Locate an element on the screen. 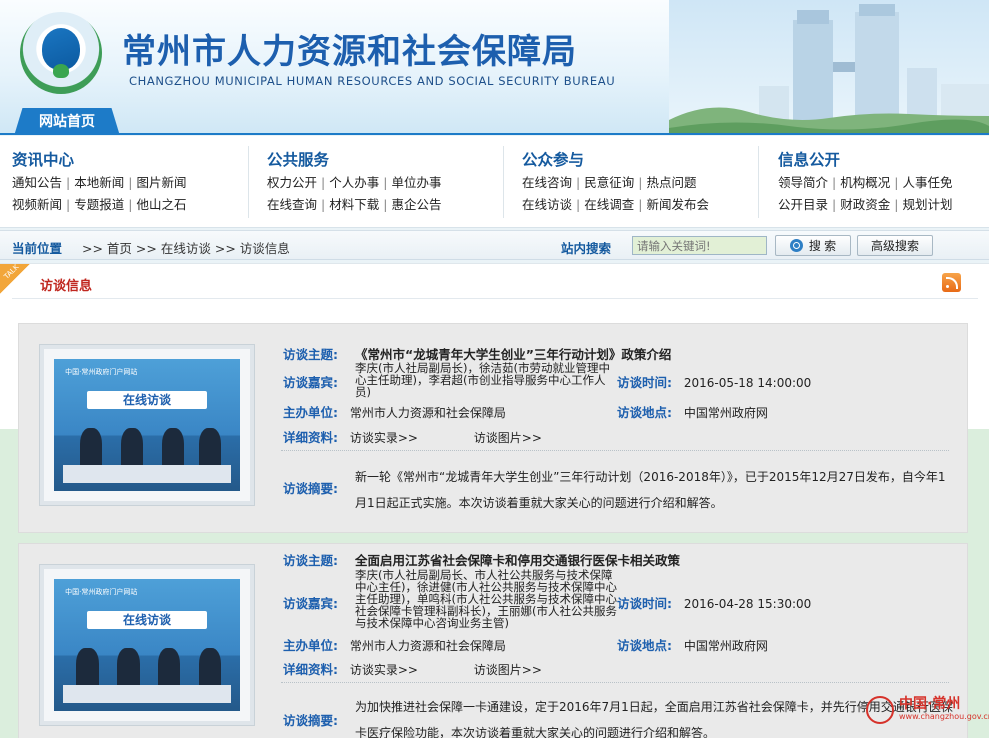  watermark-text: 中国·常州 is located at coordinates (930, 704).